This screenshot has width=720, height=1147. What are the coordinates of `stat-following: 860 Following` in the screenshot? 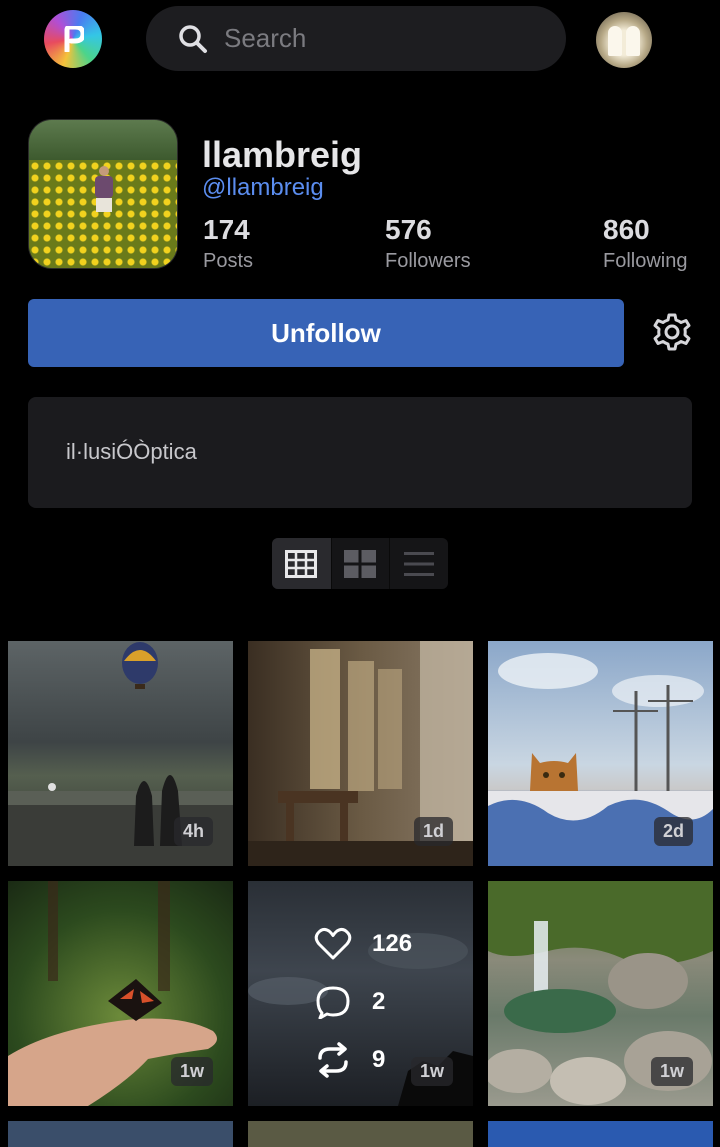 It's located at (645, 243).